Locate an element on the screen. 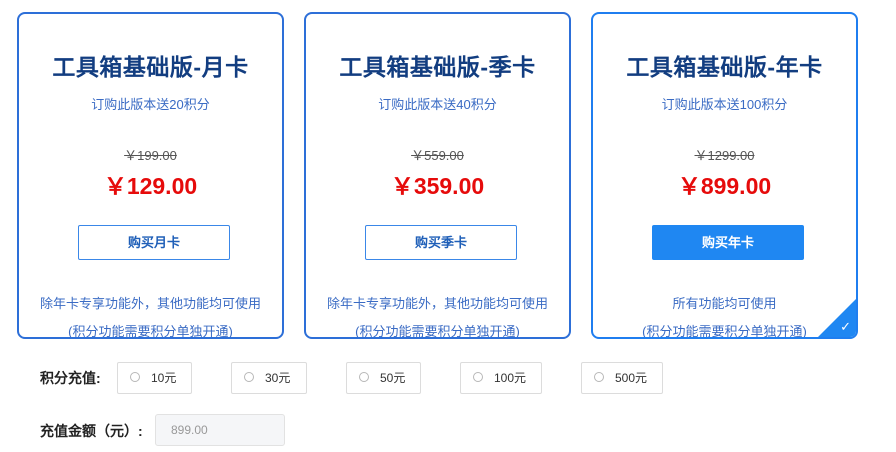  plan-title: 工具箱基础版-年卡 is located at coordinates (724, 67).